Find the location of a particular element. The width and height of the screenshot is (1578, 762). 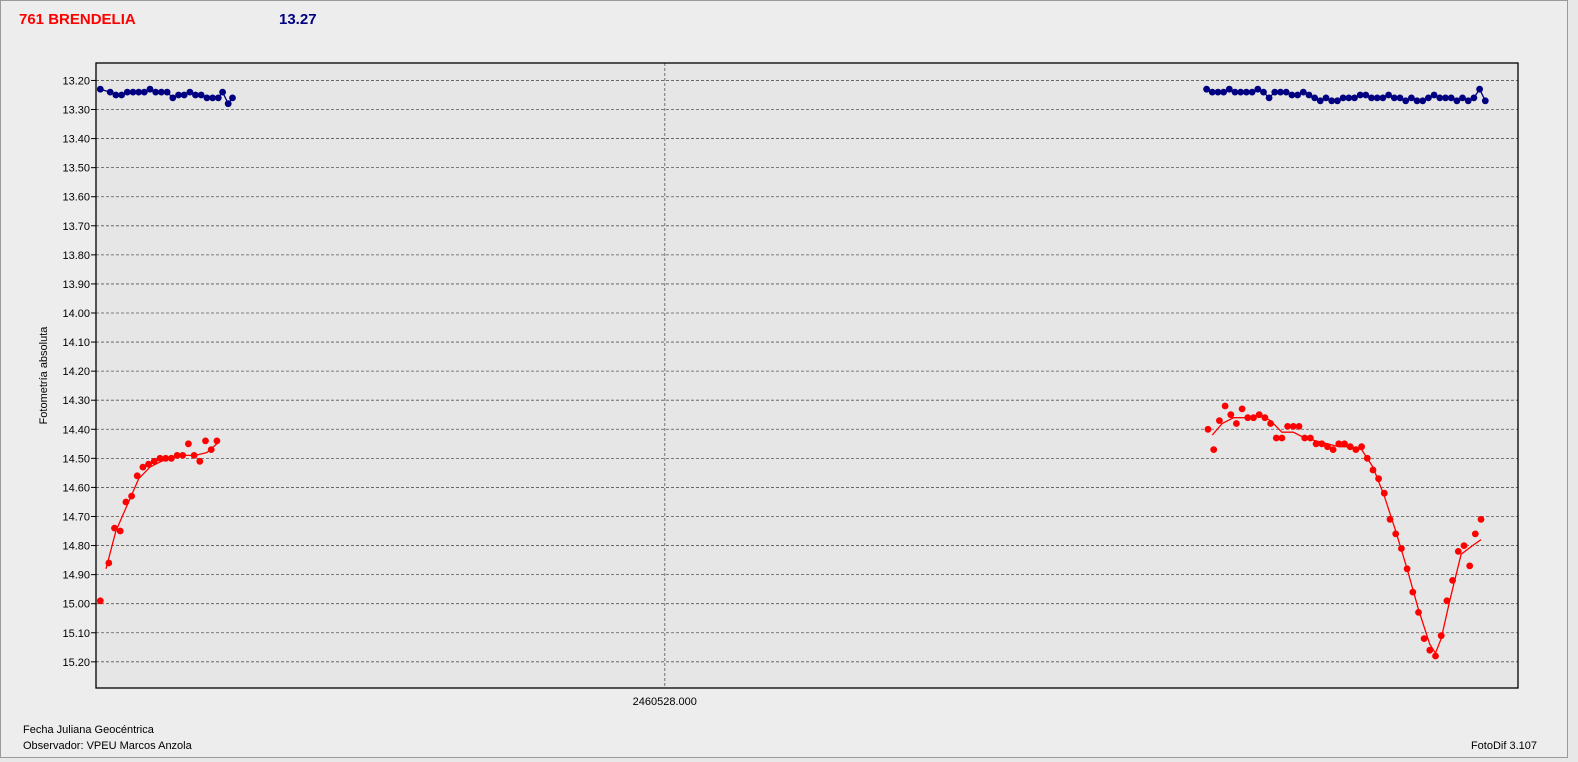

y-tick-label: 13.90 is located at coordinates (76, 285).